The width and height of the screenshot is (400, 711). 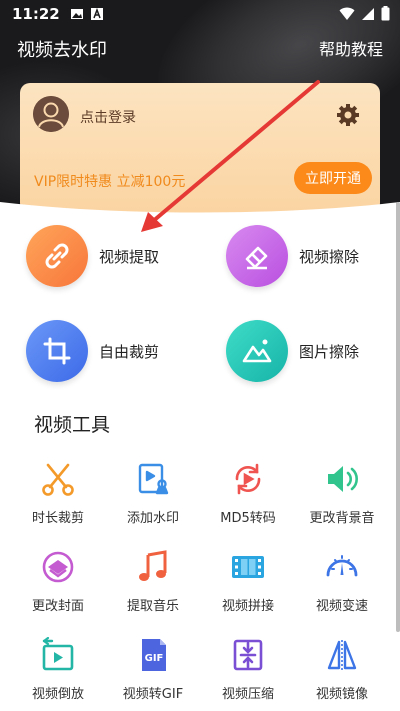 I want to click on speaker-icon, so click(x=343, y=479).